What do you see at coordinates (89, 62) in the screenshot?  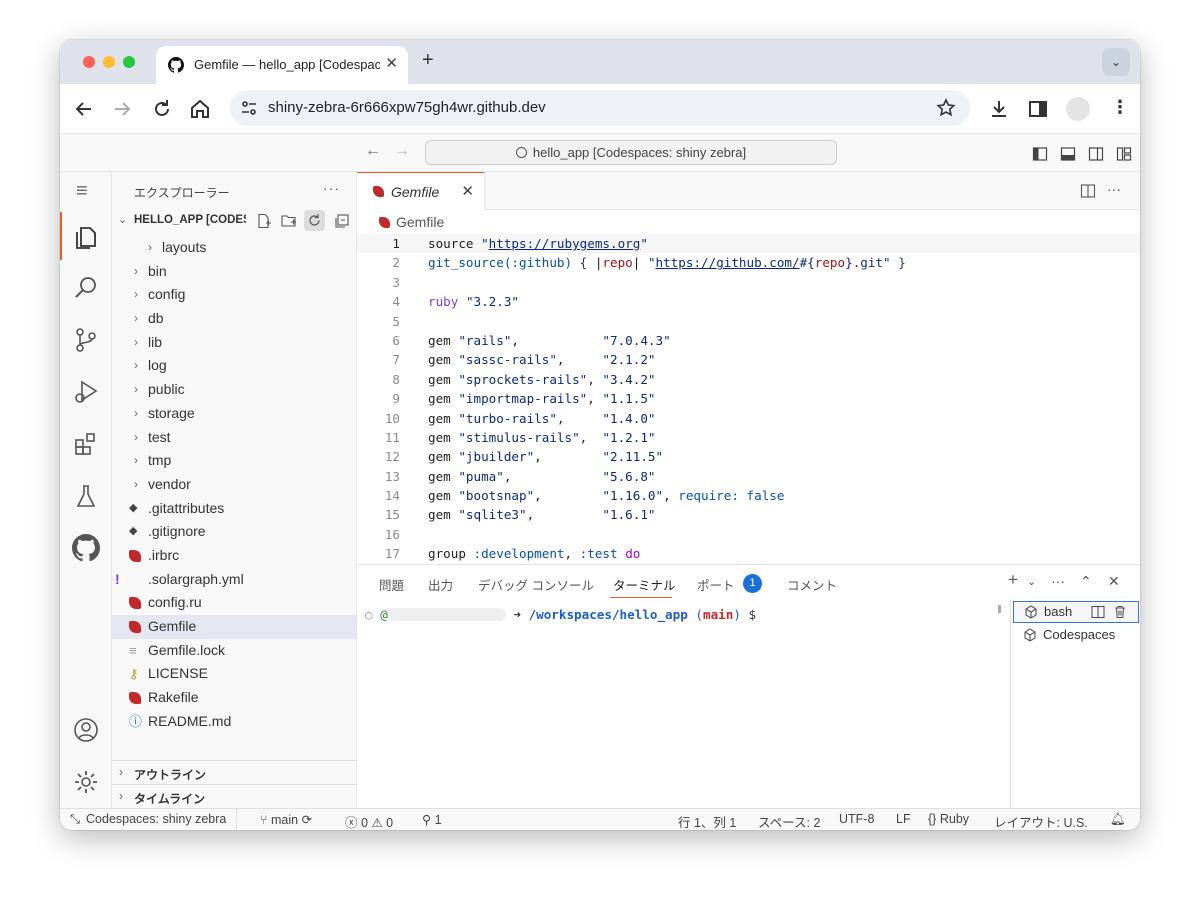 I see `close-window-button` at bounding box center [89, 62].